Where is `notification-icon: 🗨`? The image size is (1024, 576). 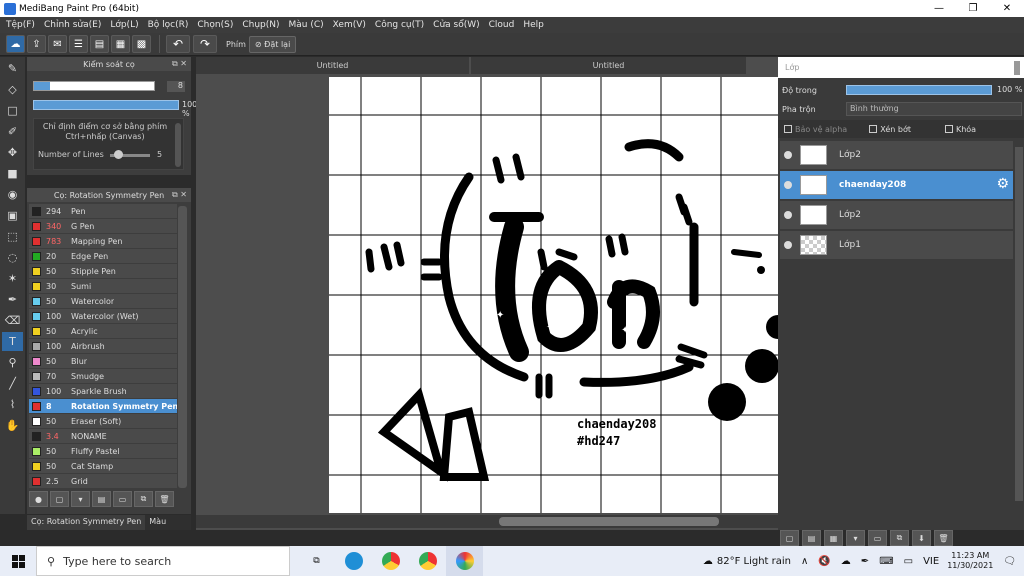 notification-icon: 🗨 is located at coordinates (1009, 561).